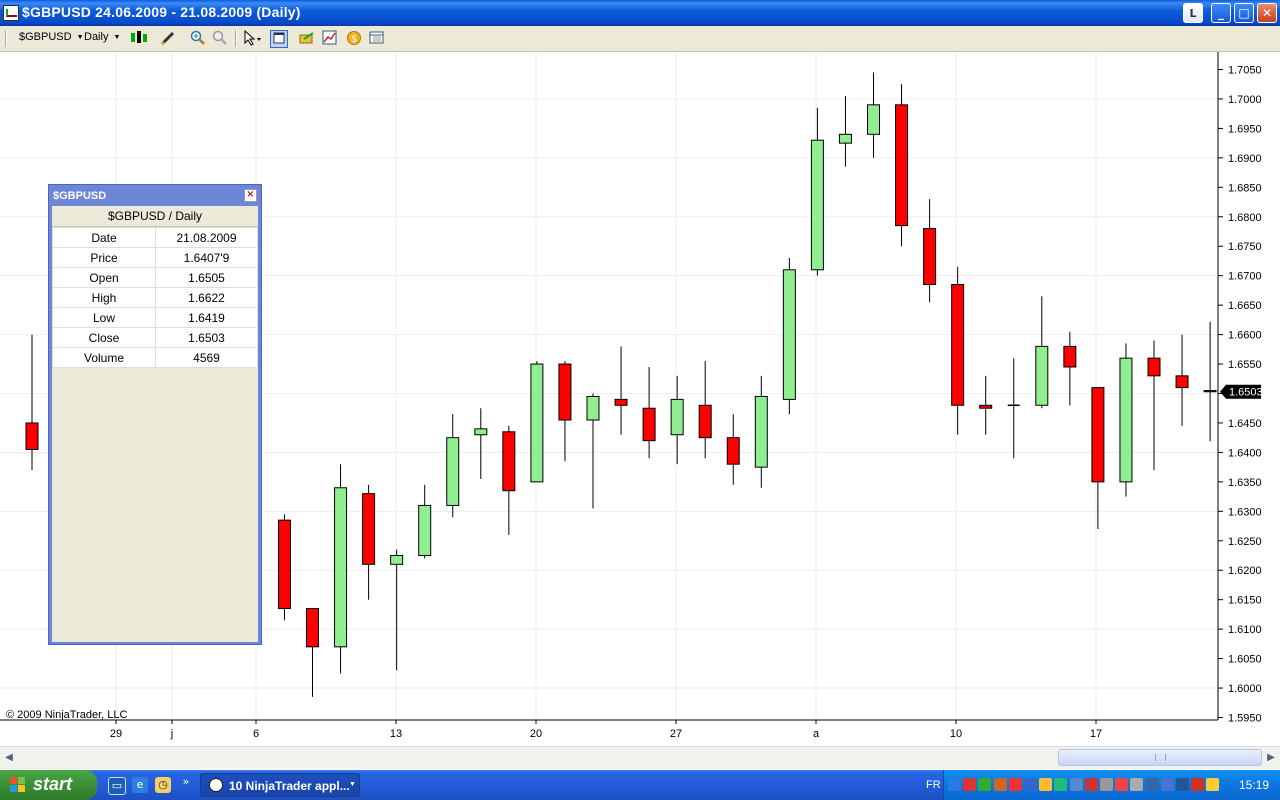 The height and width of the screenshot is (800, 1280). What do you see at coordinates (1198, 784) in the screenshot?
I see `volume-icon` at bounding box center [1198, 784].